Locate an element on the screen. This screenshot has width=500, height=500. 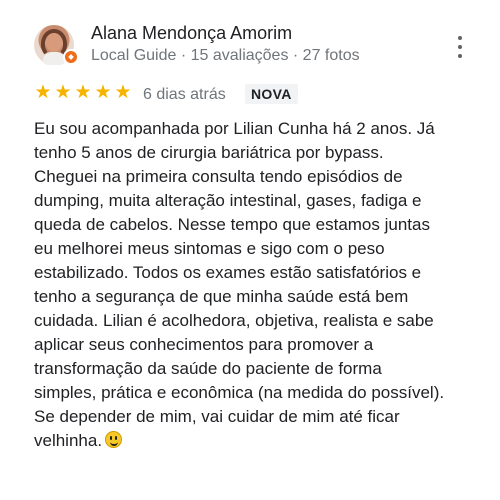
local-guide-badge-icon is located at coordinates (71, 57).